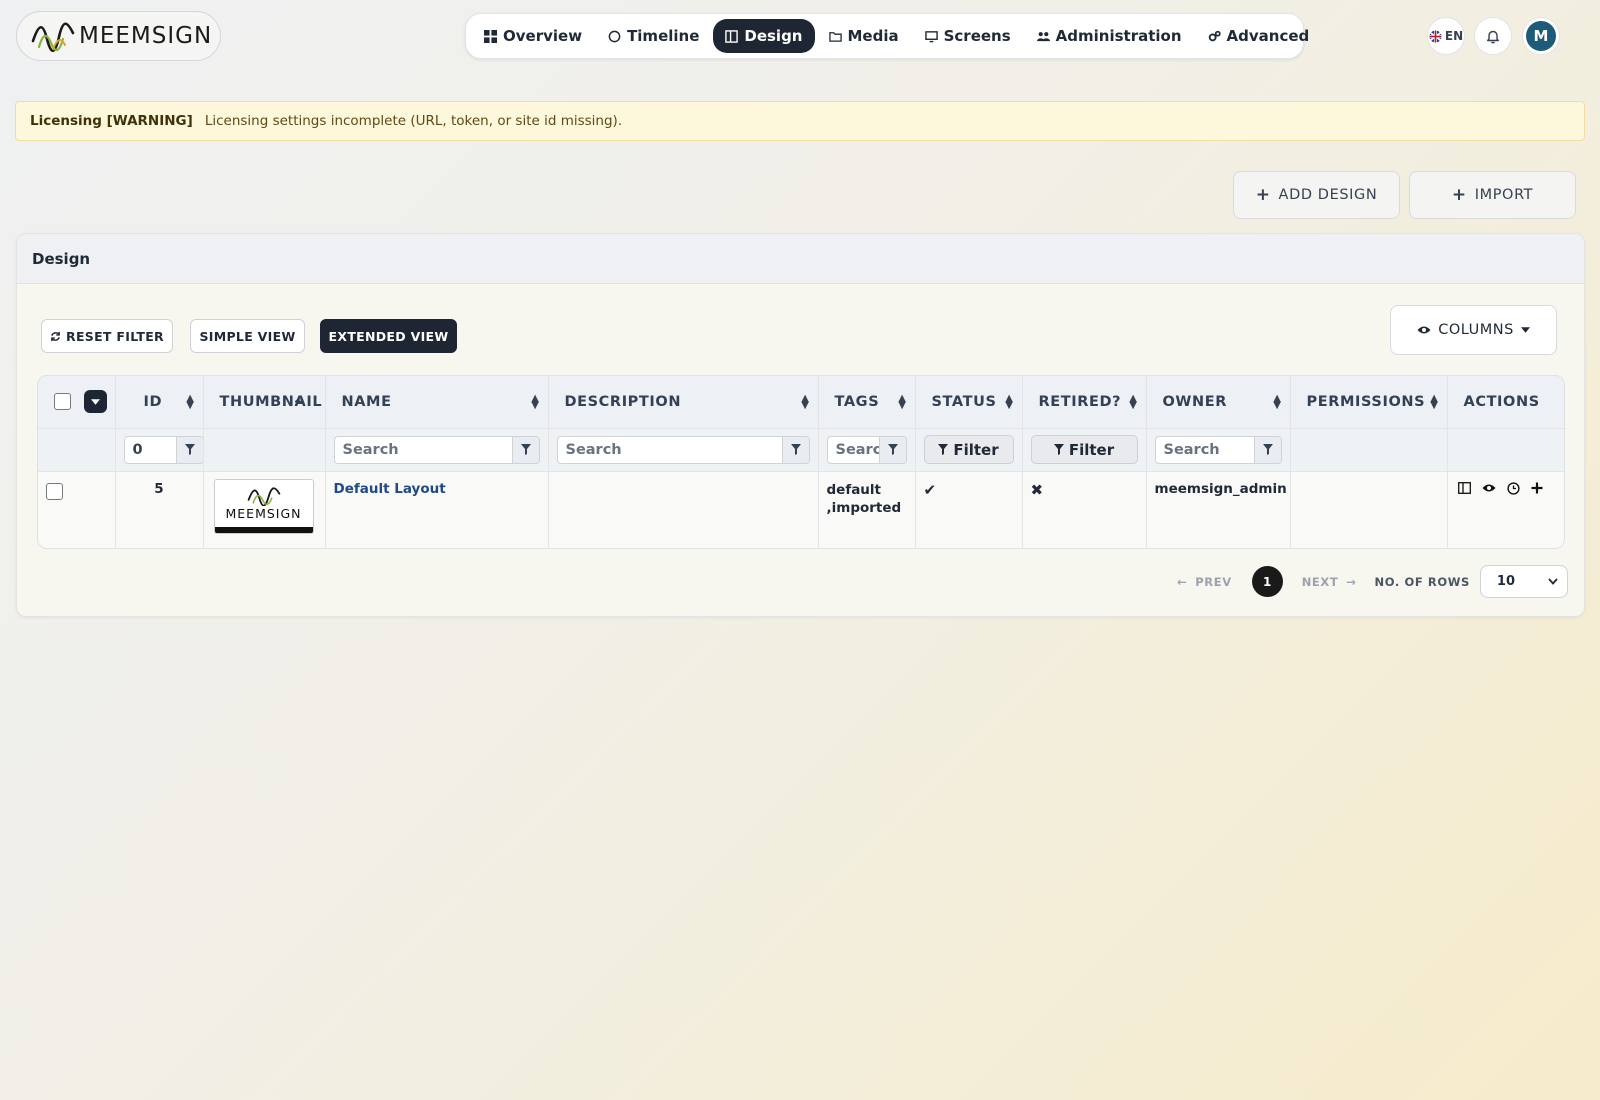 The width and height of the screenshot is (1600, 1100). Describe the element at coordinates (853, 449) in the screenshot. I see `tags-search-input` at that location.